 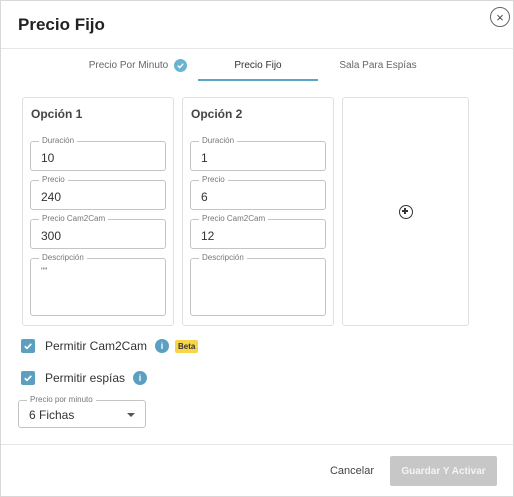 What do you see at coordinates (208, 236) in the screenshot?
I see `field-value: 12` at bounding box center [208, 236].